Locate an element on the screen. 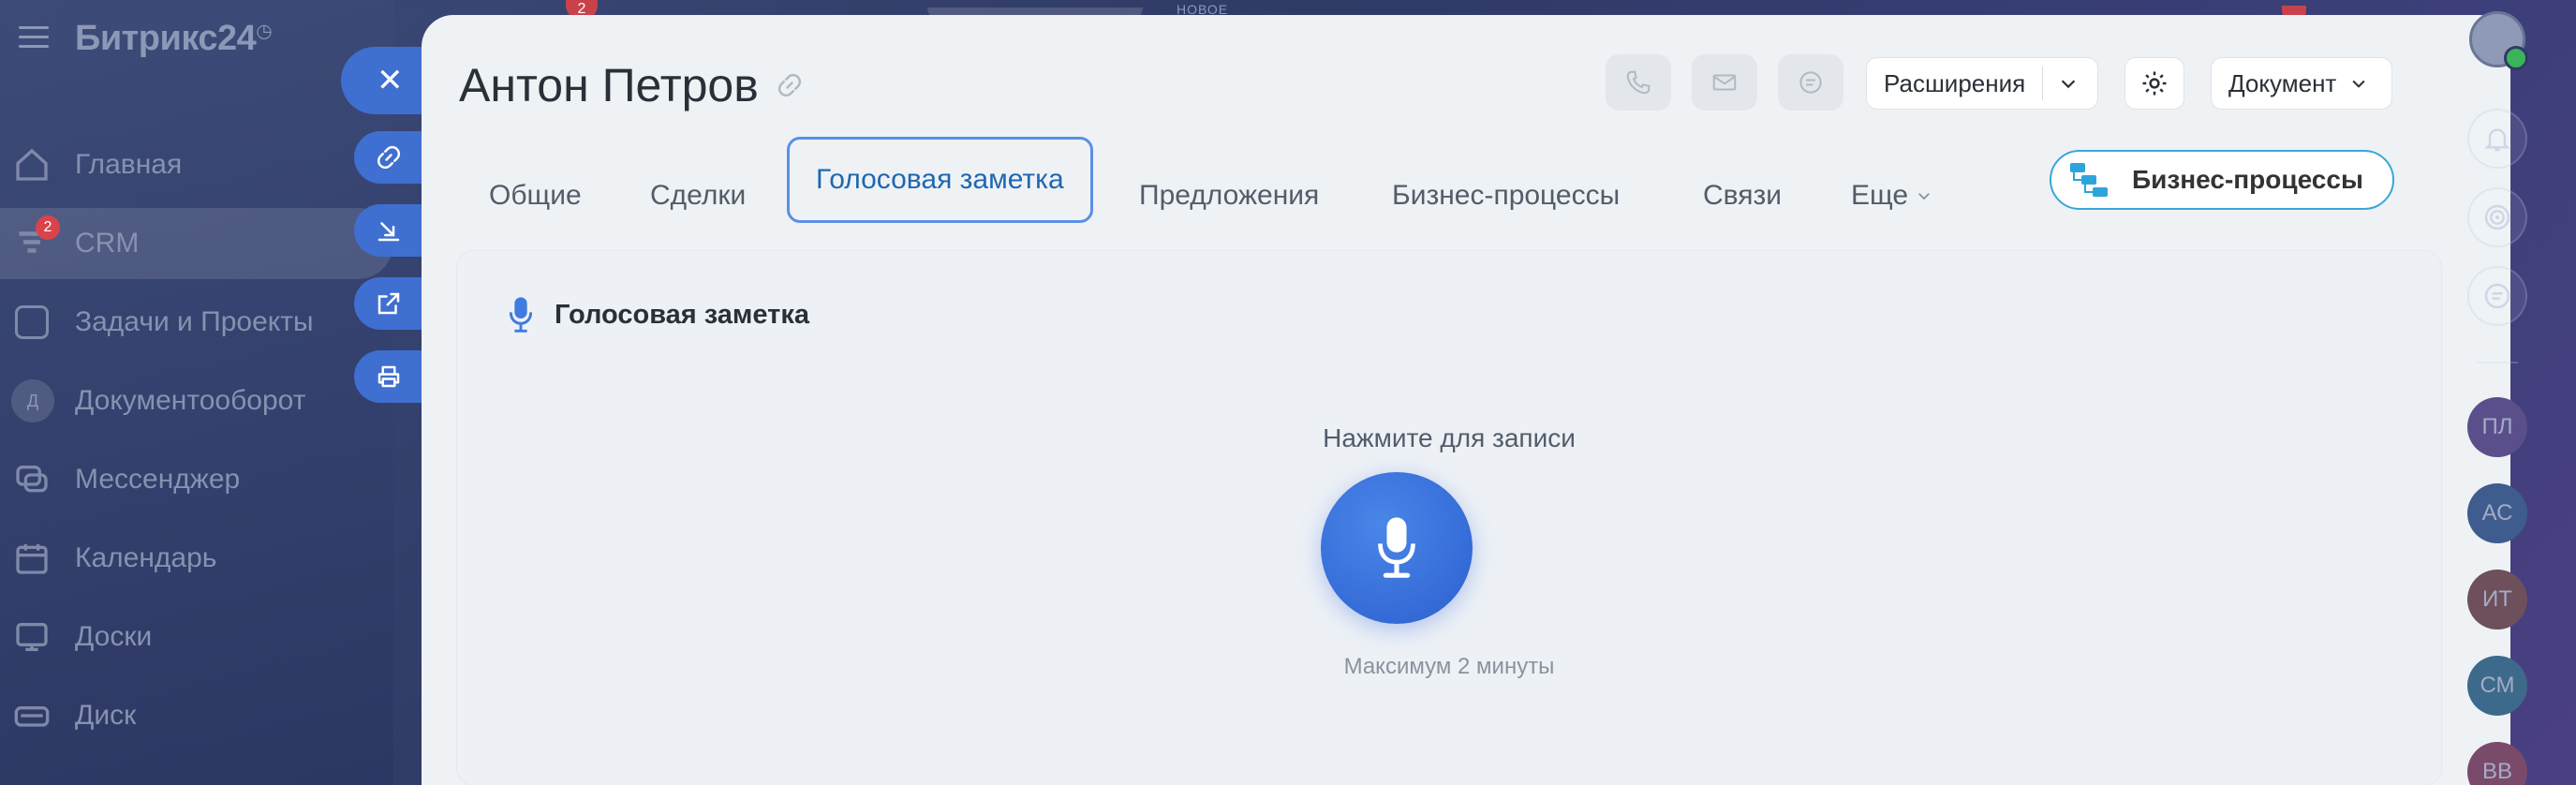 This screenshot has height=785, width=2576. sidebar-item-label: Задачи и Проекты is located at coordinates (195, 321).